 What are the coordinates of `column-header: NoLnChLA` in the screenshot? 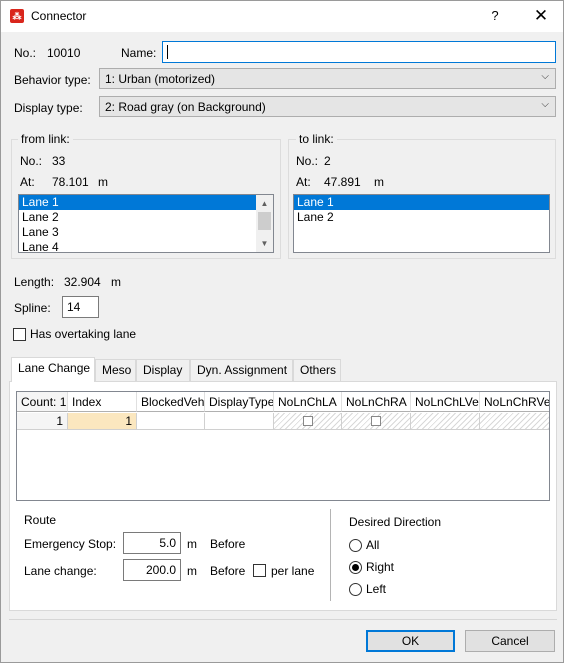 It's located at (308, 402).